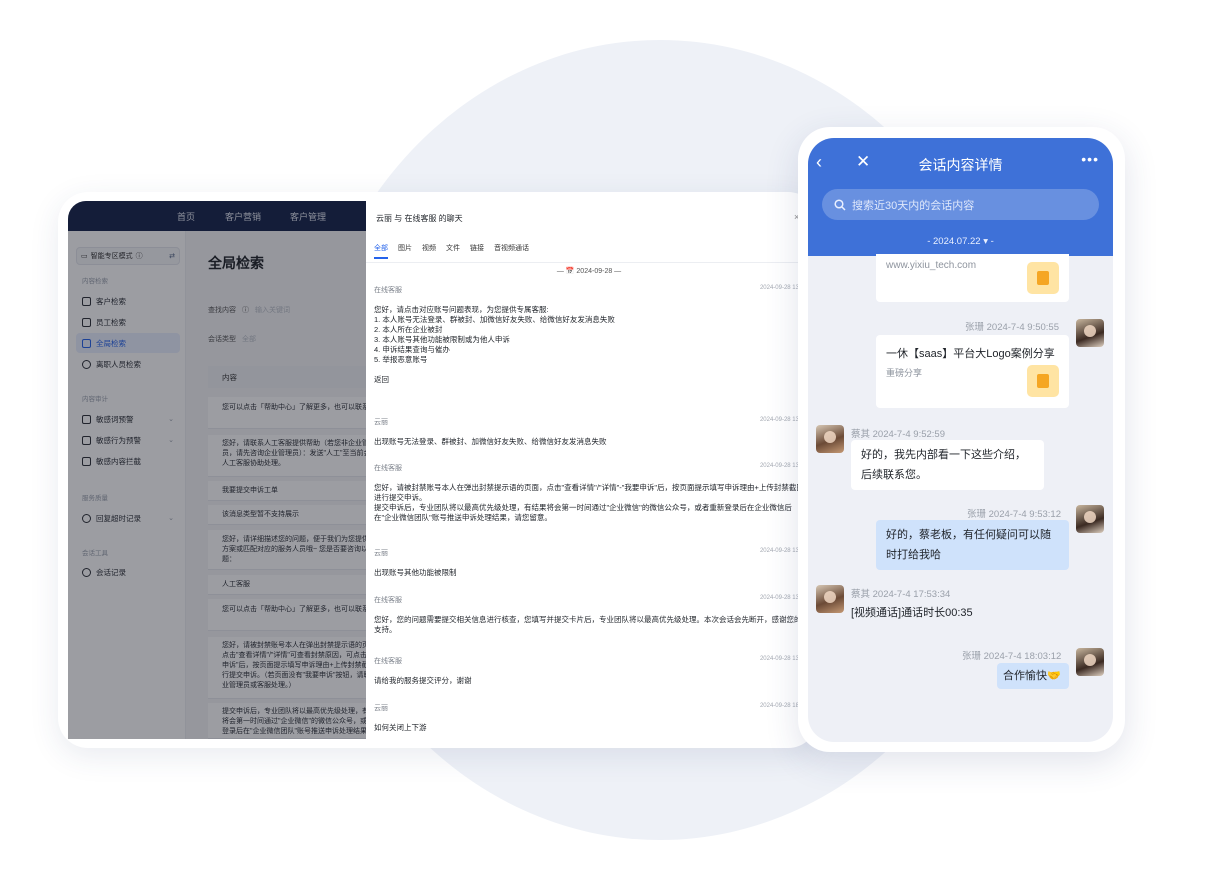 The height and width of the screenshot is (880, 1218). I want to click on card-subtitle: 重磅分享, so click(904, 373).